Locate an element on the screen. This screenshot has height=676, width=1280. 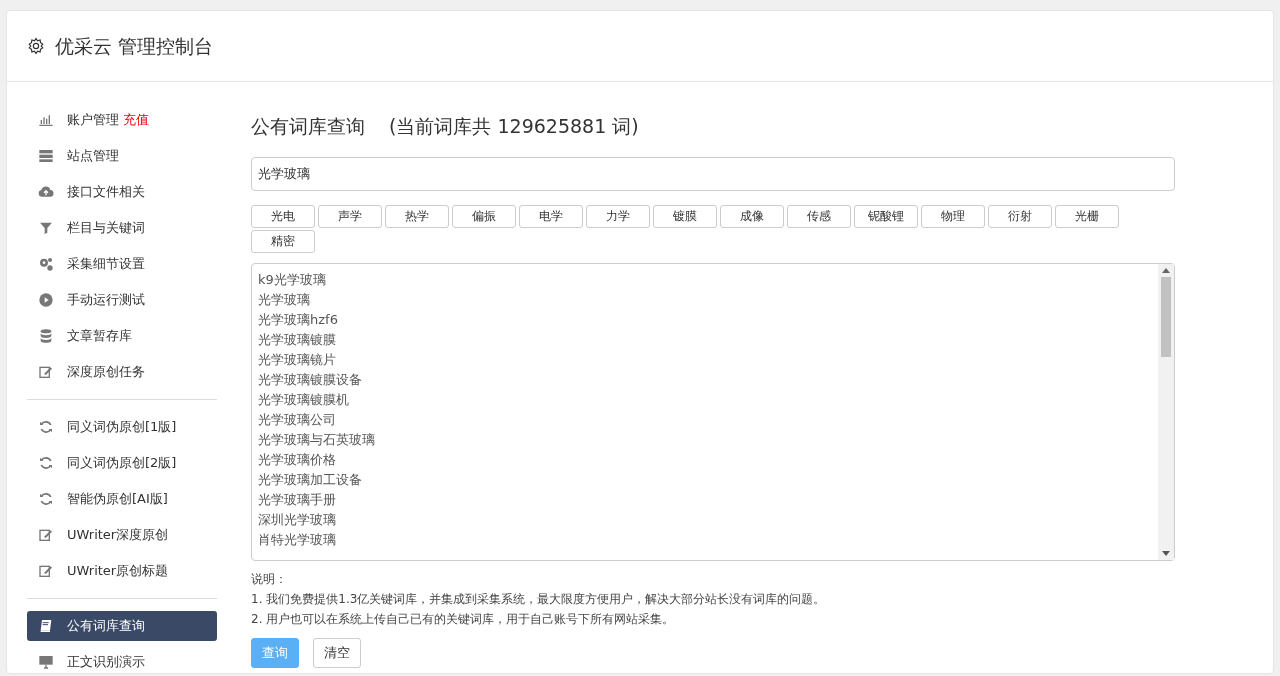
server-icon is located at coordinates (46, 156).